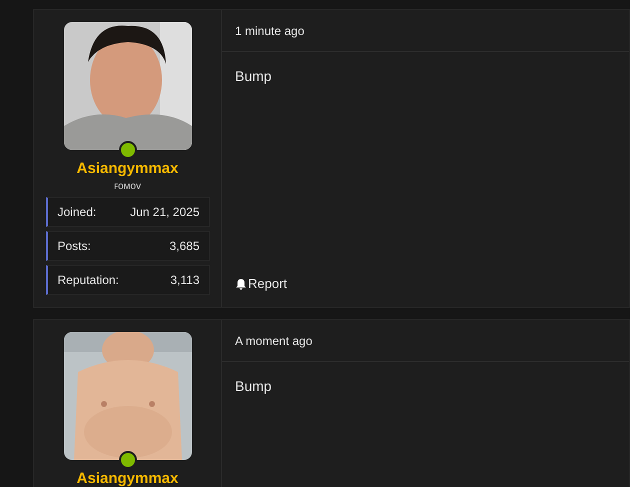  I want to click on user-title: ꜰᴏᴍᴏᴠ, so click(127, 186).